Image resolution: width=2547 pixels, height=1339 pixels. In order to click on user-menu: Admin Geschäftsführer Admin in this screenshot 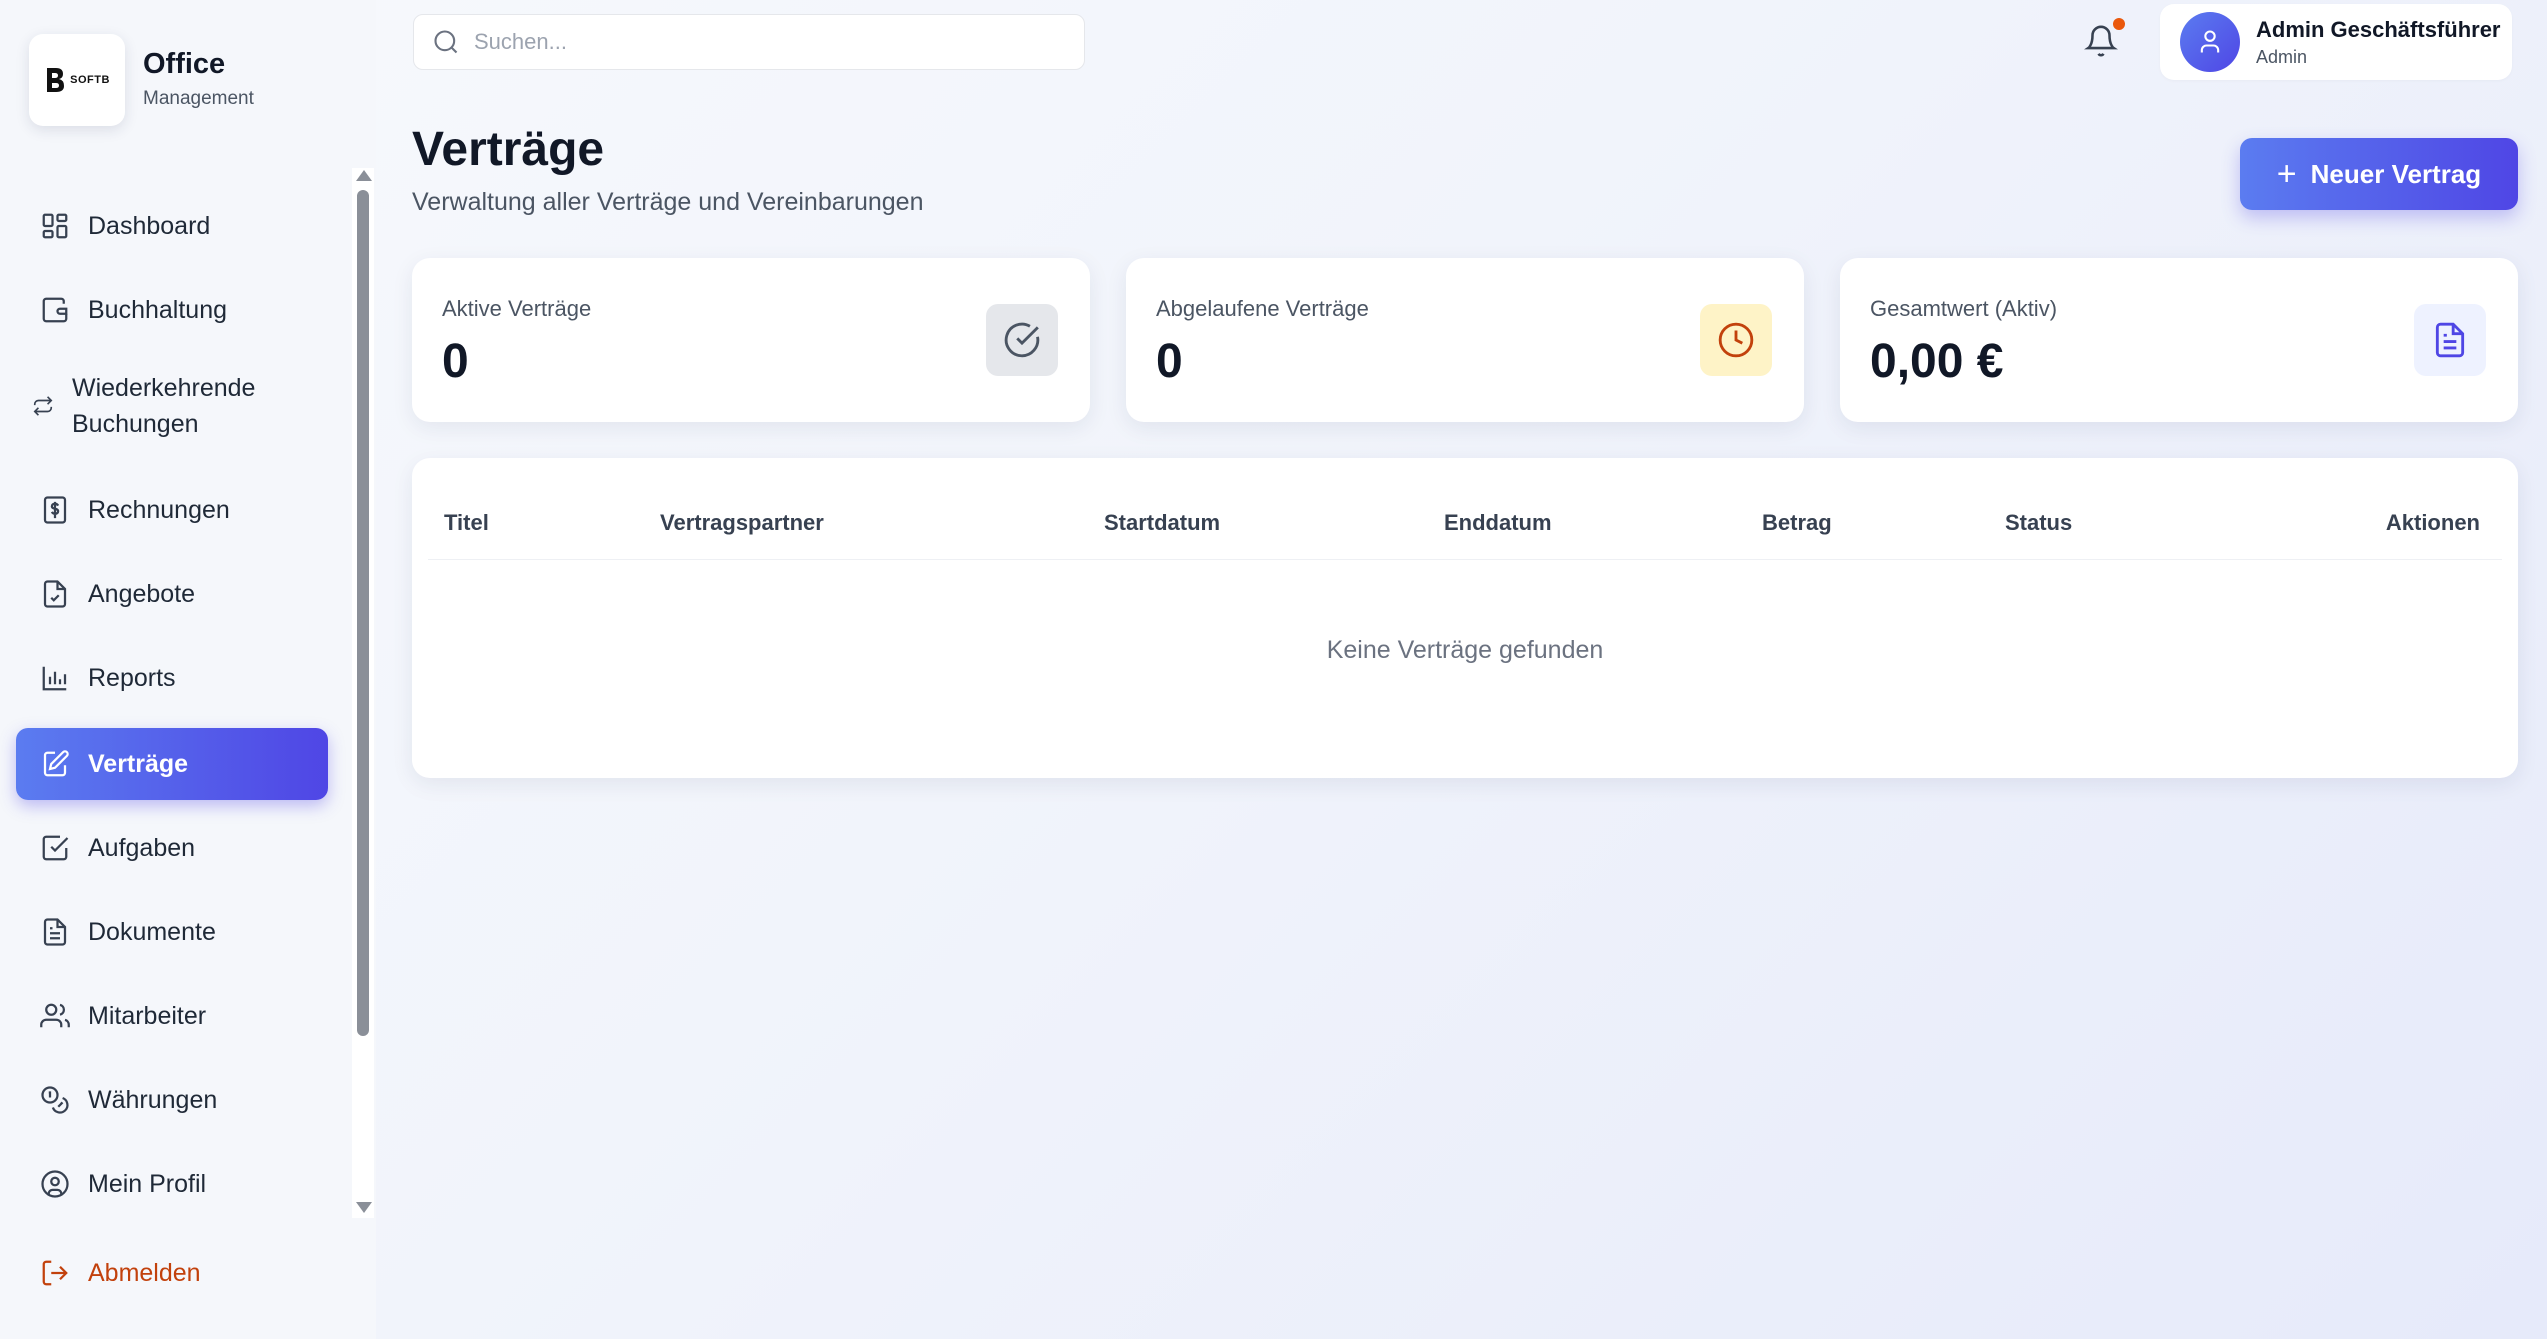, I will do `click(2336, 42)`.